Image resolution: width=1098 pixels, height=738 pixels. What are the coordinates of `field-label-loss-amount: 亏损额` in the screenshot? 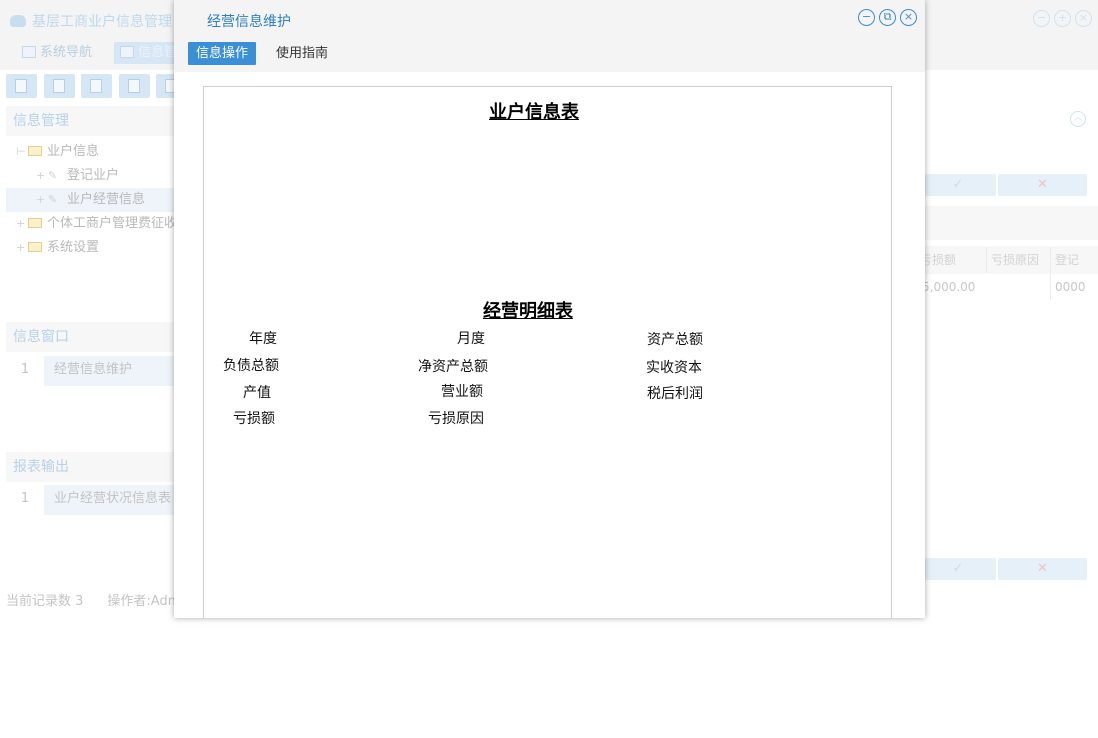 It's located at (254, 419).